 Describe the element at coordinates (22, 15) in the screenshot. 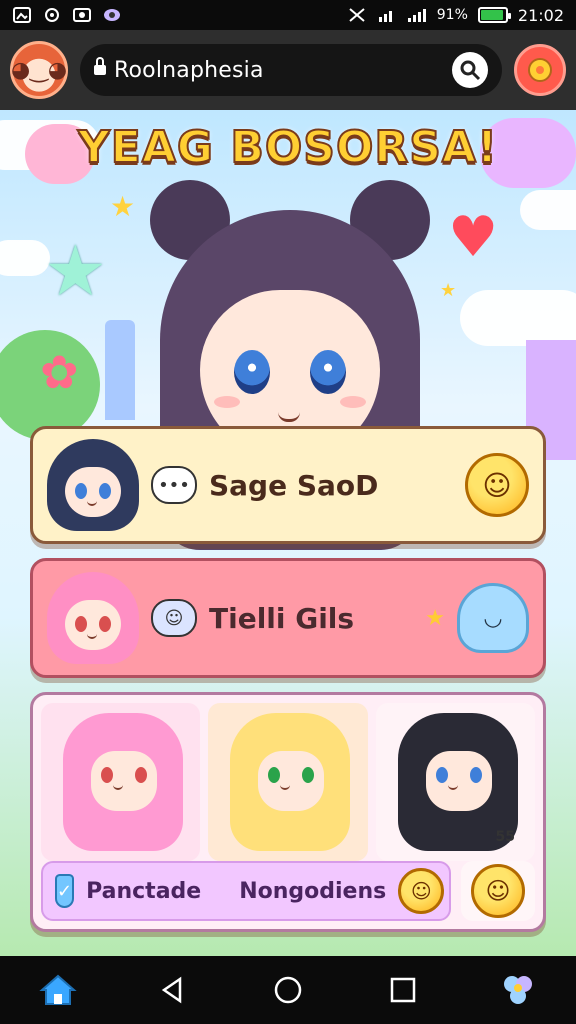

I see `image-icon` at that location.